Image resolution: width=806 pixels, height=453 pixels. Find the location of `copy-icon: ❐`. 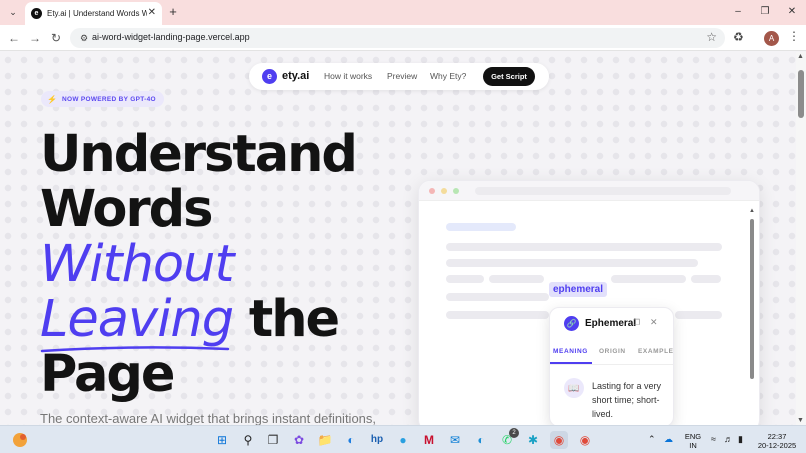

copy-icon: ❐ is located at coordinates (636, 322).